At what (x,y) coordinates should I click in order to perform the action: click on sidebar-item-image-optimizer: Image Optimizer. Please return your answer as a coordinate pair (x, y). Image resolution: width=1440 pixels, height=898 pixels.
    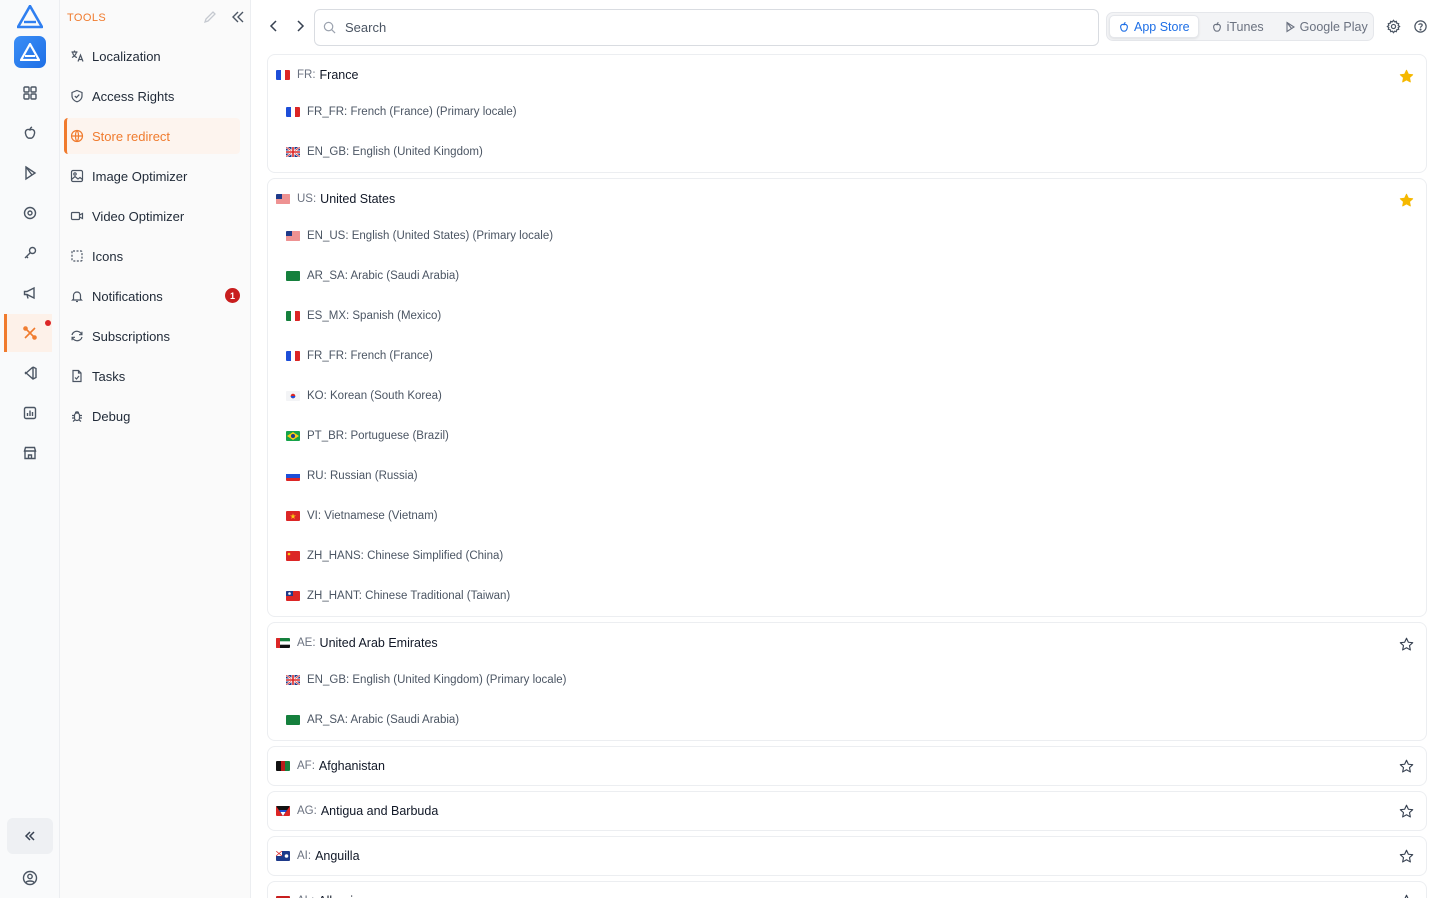
    Looking at the image, I should click on (152, 176).